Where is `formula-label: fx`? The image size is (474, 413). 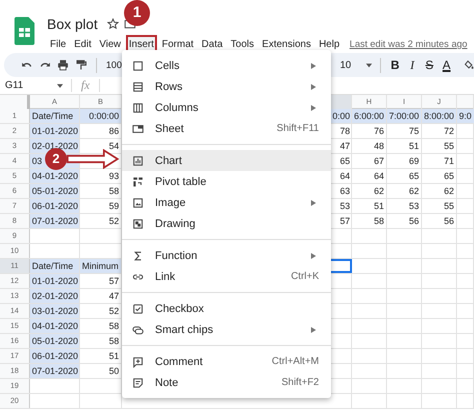
formula-label: fx is located at coordinates (85, 85).